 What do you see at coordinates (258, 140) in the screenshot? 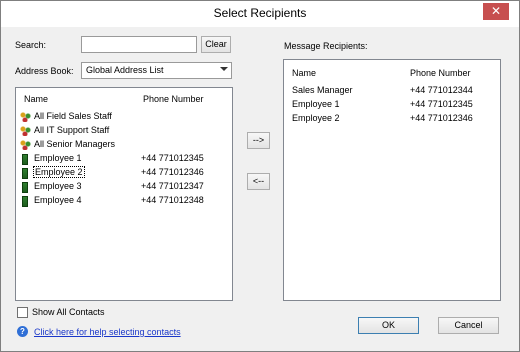
I see `add-recipient-button: -->` at bounding box center [258, 140].